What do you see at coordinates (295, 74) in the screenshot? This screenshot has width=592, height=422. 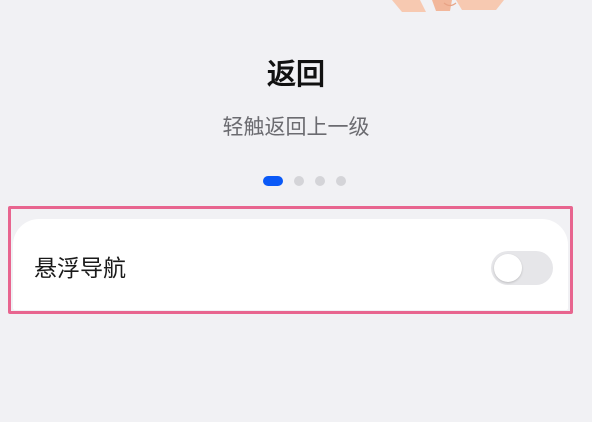 I see `page-title: 返回` at bounding box center [295, 74].